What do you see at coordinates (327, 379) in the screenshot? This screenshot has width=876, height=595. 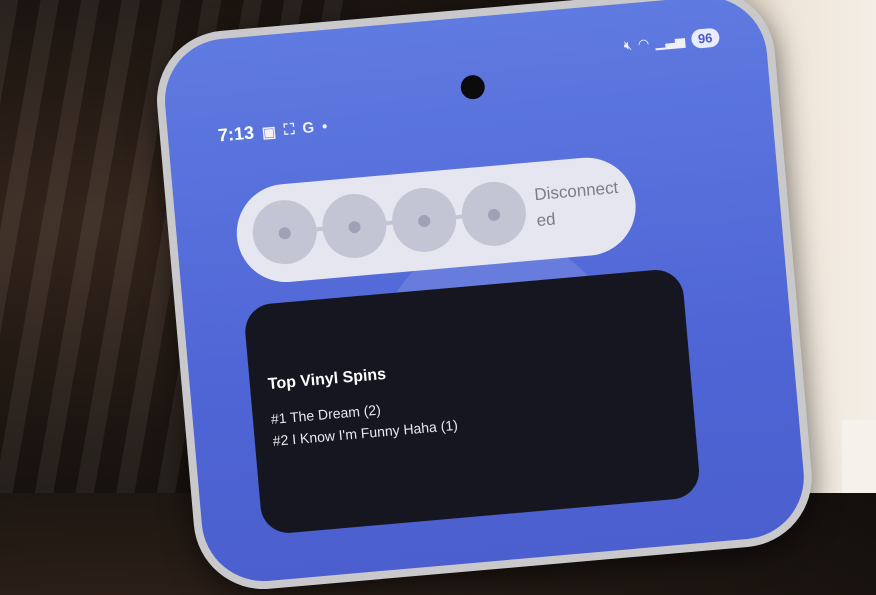 I see `vinyl-widget-title: Top Vinyl Spins` at bounding box center [327, 379].